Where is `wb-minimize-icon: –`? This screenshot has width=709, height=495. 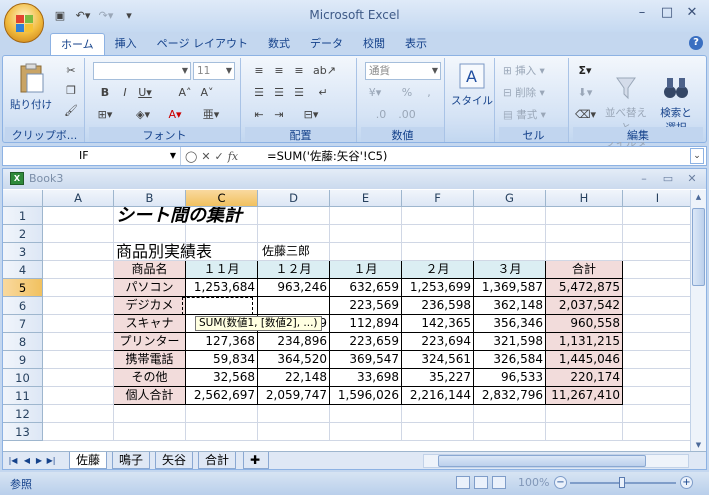 wb-minimize-icon: – is located at coordinates (644, 179).